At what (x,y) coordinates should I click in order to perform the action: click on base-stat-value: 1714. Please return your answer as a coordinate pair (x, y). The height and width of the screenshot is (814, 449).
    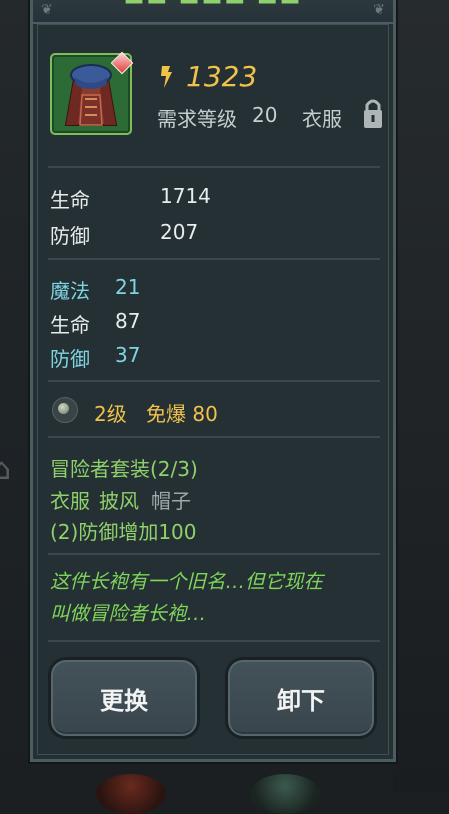
    Looking at the image, I should click on (185, 196).